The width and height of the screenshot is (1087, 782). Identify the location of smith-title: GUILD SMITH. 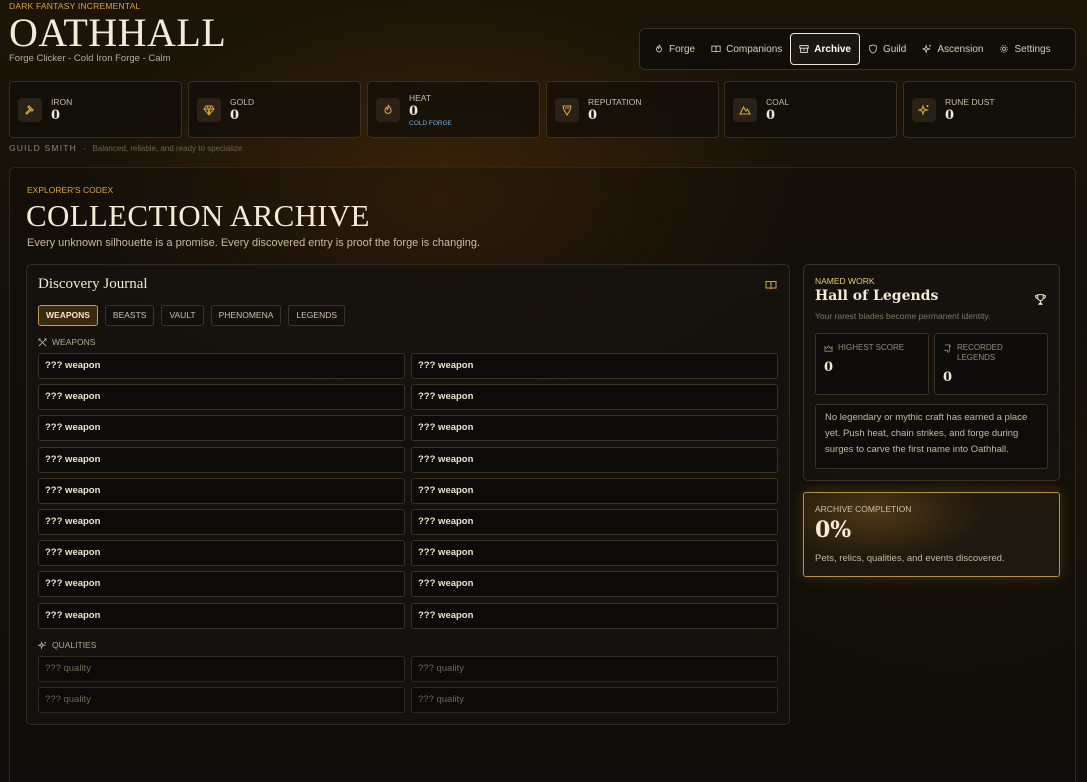
(43, 148).